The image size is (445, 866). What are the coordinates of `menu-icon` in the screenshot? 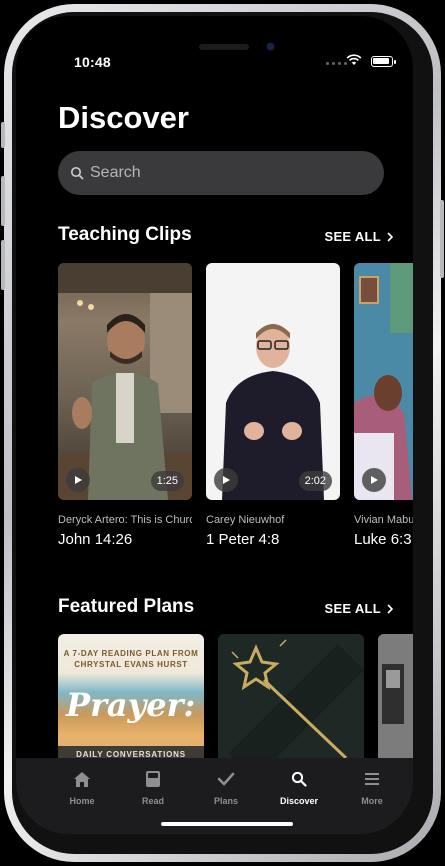 It's located at (372, 779).